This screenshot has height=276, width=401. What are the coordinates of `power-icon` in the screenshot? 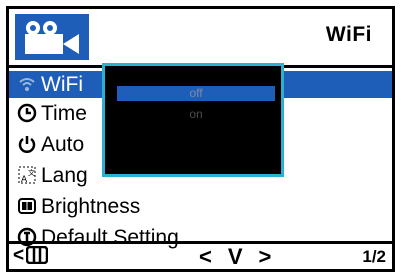 It's located at (27, 142).